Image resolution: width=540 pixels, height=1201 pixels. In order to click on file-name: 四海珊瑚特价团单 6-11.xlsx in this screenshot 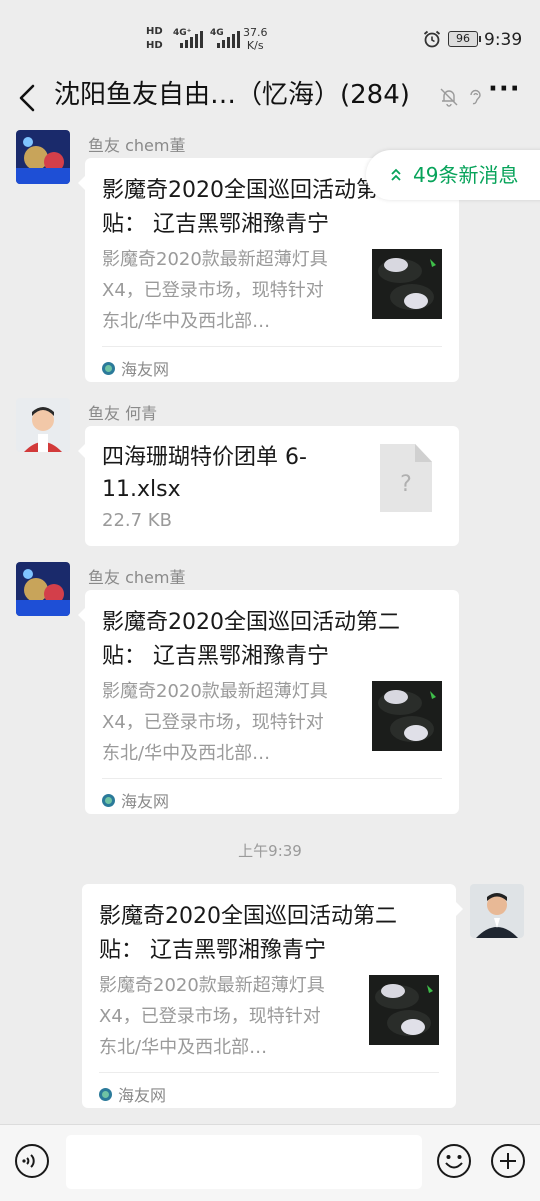, I will do `click(204, 473)`.